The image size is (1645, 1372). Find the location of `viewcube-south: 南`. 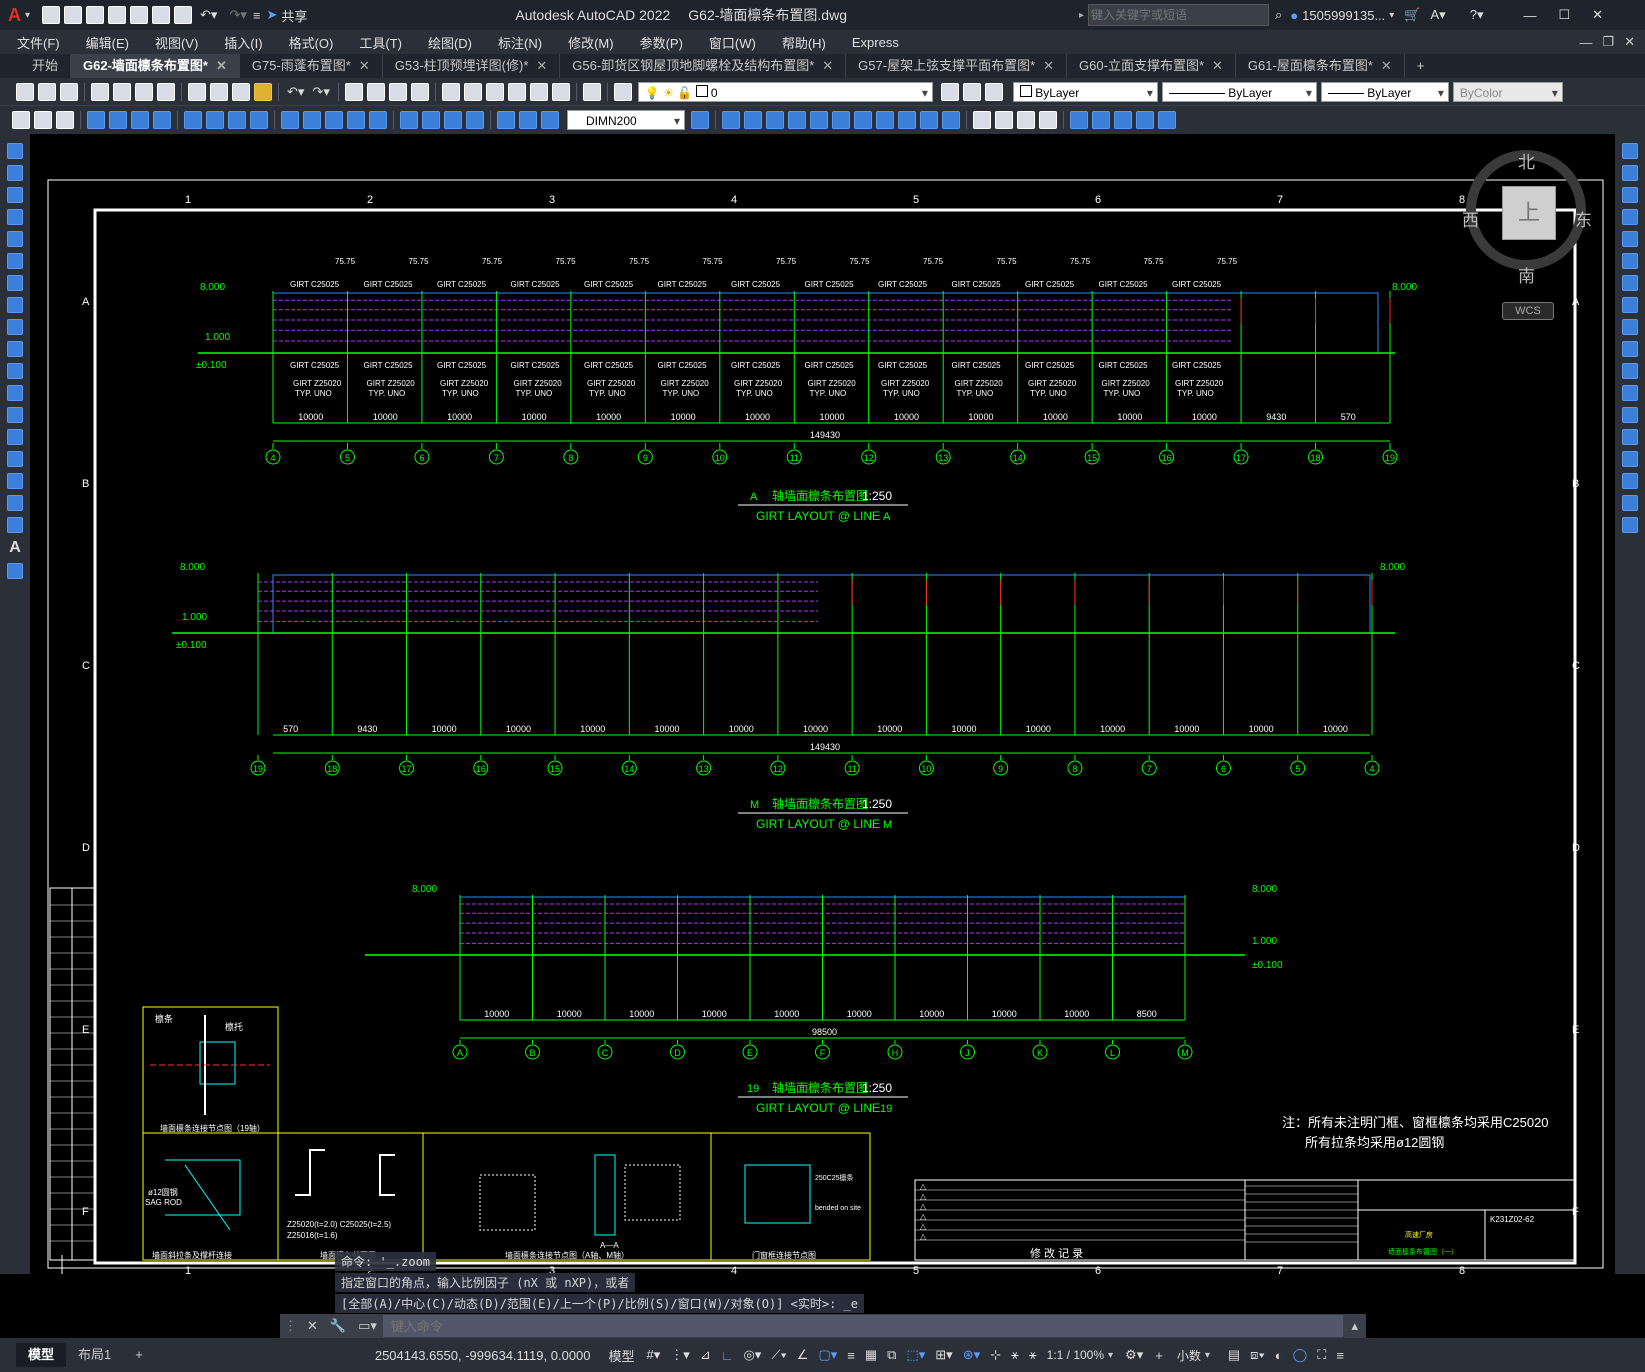

viewcube-south: 南 is located at coordinates (1526, 274).